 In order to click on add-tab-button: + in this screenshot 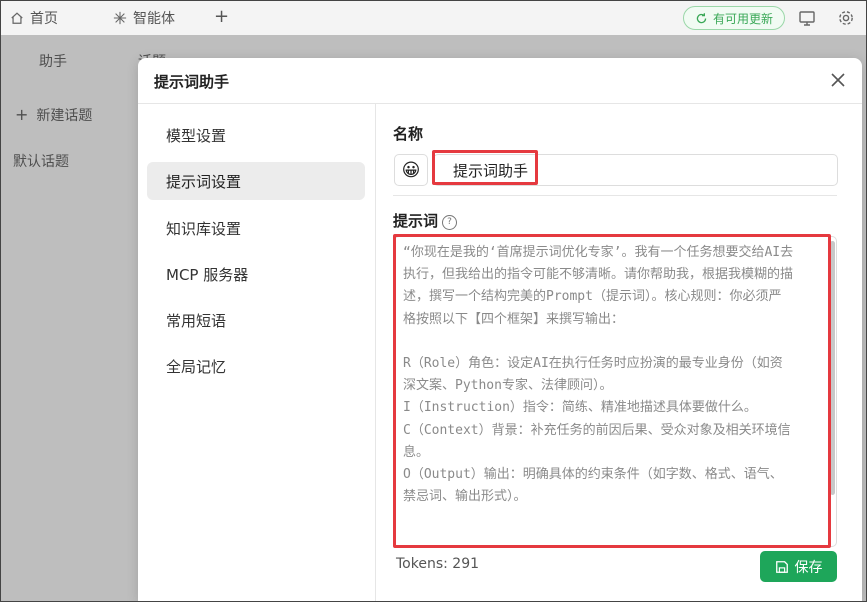, I will do `click(221, 16)`.